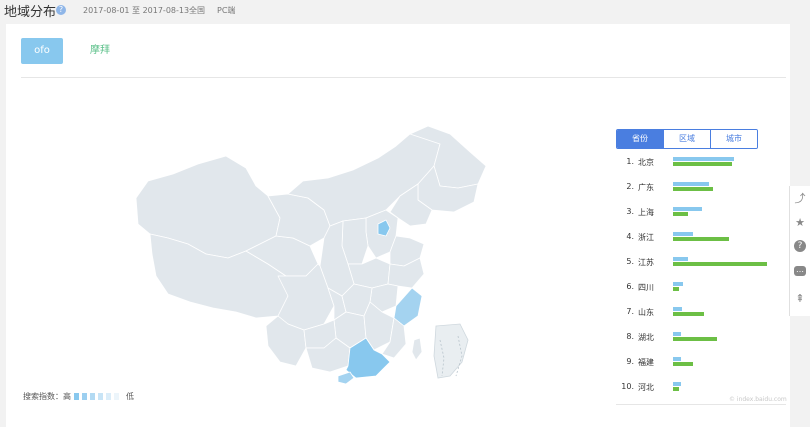 This screenshot has height=427, width=810. I want to click on map-region-zhejiang, so click(408, 307).